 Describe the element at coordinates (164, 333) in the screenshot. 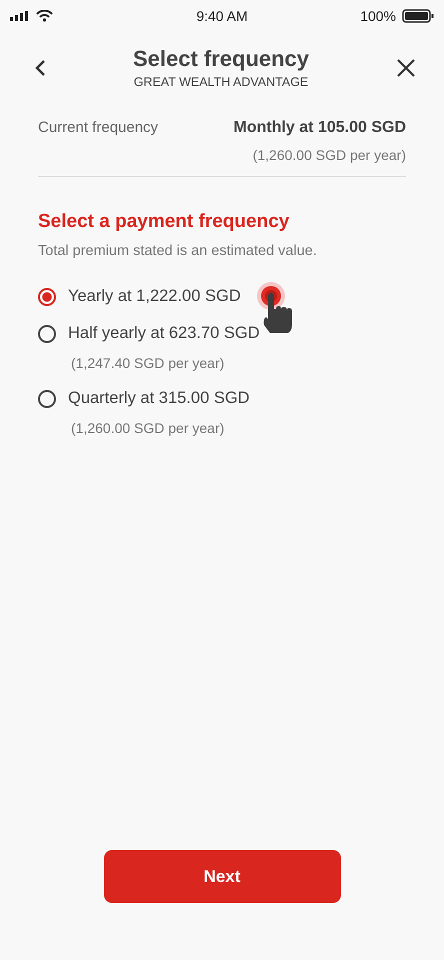

I see `option-label: Half yearly at 623.70 SGD` at that location.